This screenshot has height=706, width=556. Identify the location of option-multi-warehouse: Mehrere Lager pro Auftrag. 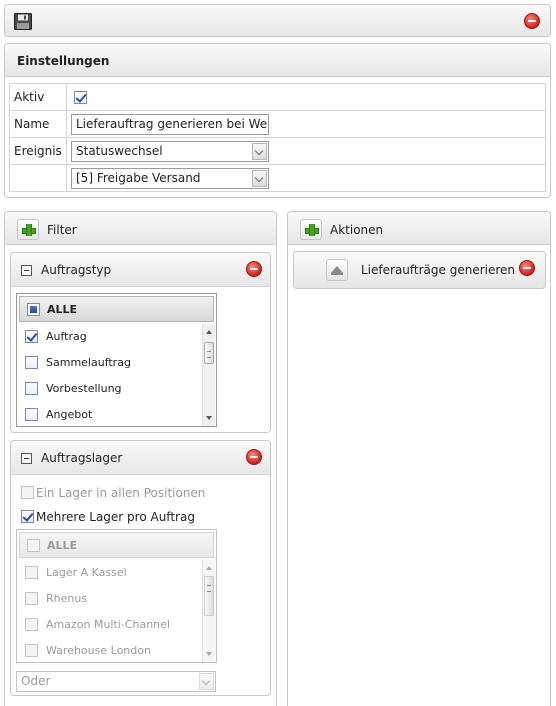
(108, 517).